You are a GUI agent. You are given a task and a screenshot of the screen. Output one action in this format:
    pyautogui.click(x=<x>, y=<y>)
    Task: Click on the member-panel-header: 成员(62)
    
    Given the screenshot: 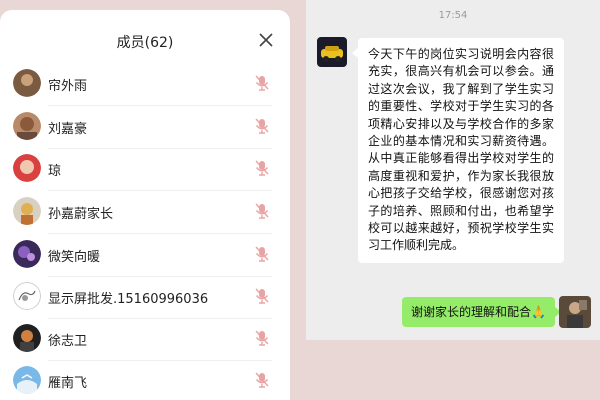 What is the action you would take?
    pyautogui.click(x=145, y=40)
    